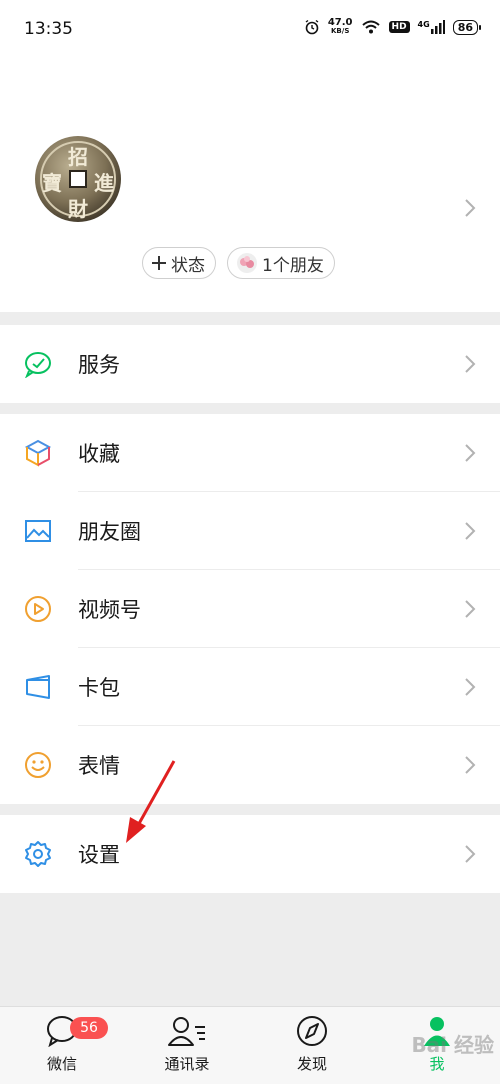  I want to click on menu-item-cards: 卡包, so click(250, 687).